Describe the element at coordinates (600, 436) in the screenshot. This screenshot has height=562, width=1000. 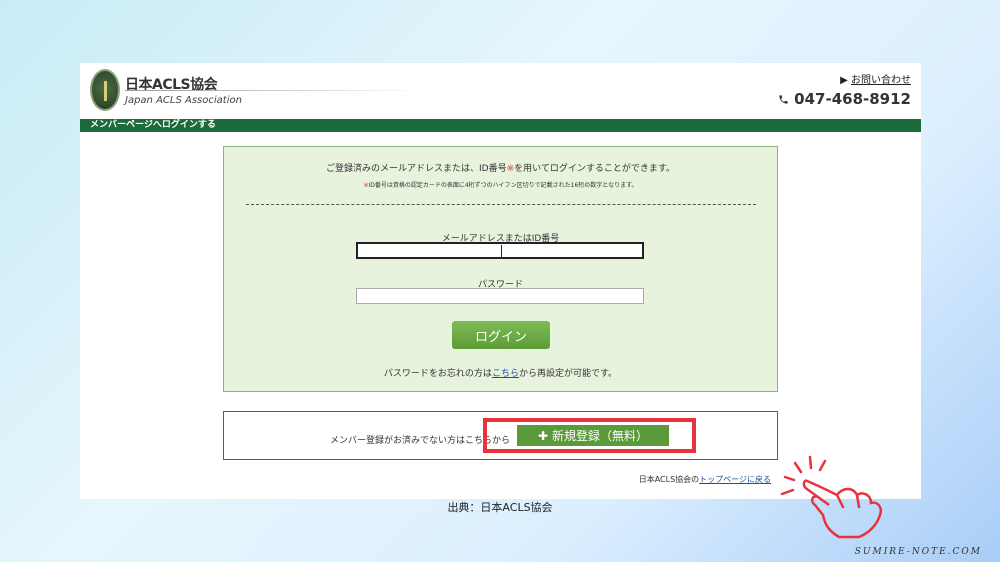
I see `new-registration-label: 新規登録（無料）` at that location.